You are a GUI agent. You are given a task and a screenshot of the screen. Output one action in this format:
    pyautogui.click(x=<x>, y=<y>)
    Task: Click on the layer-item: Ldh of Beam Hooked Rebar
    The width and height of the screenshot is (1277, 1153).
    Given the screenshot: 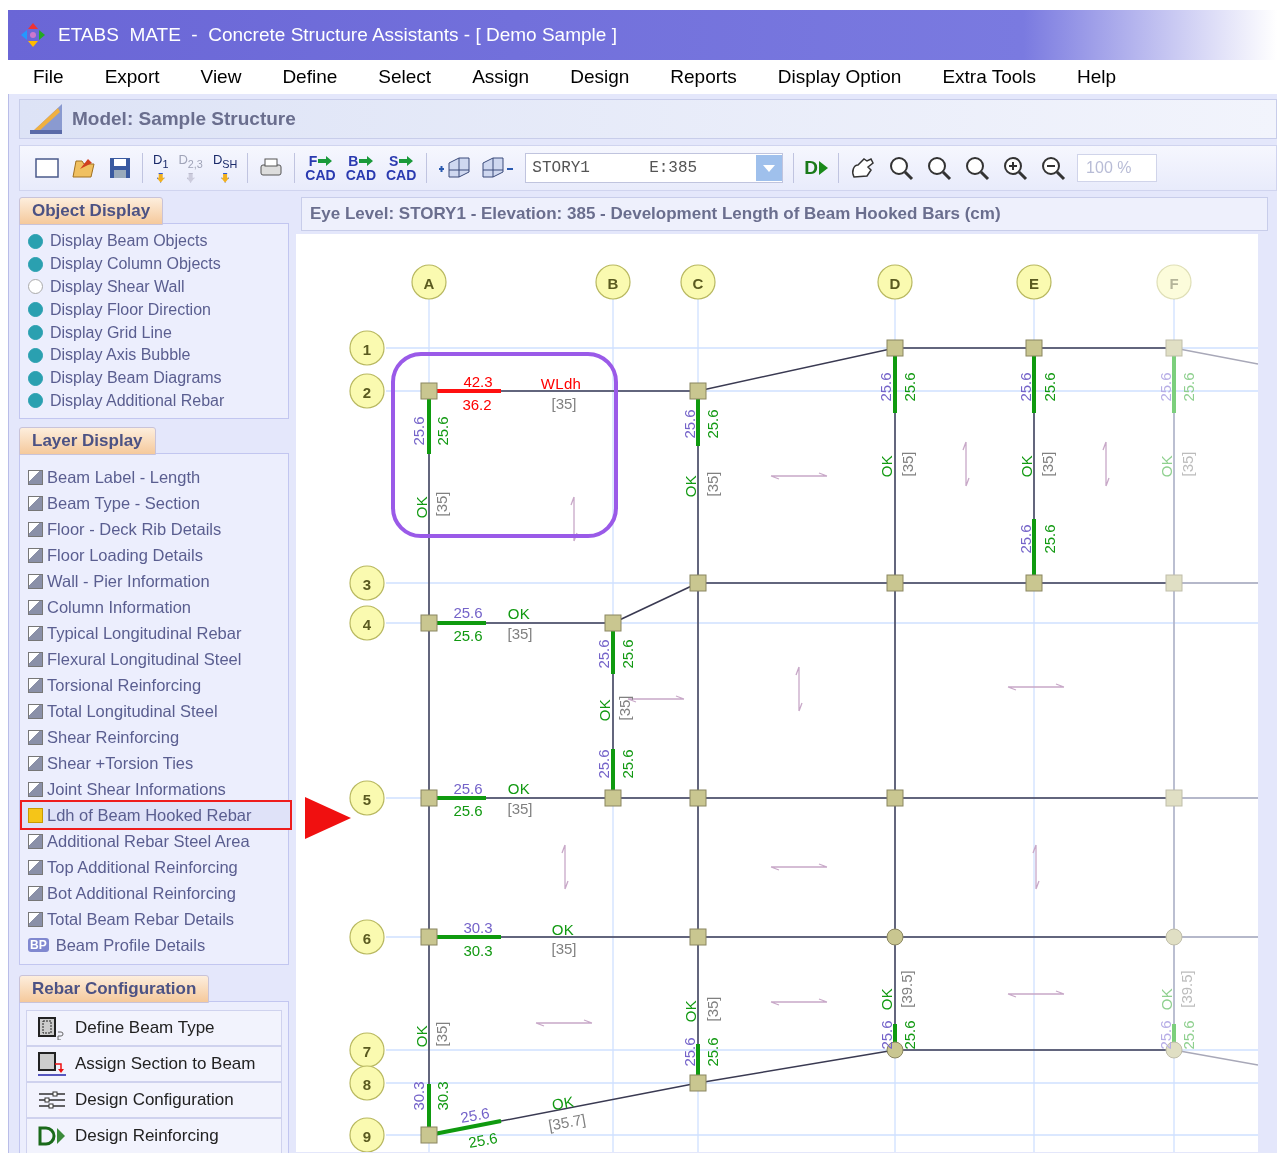 What is the action you would take?
    pyautogui.click(x=156, y=815)
    